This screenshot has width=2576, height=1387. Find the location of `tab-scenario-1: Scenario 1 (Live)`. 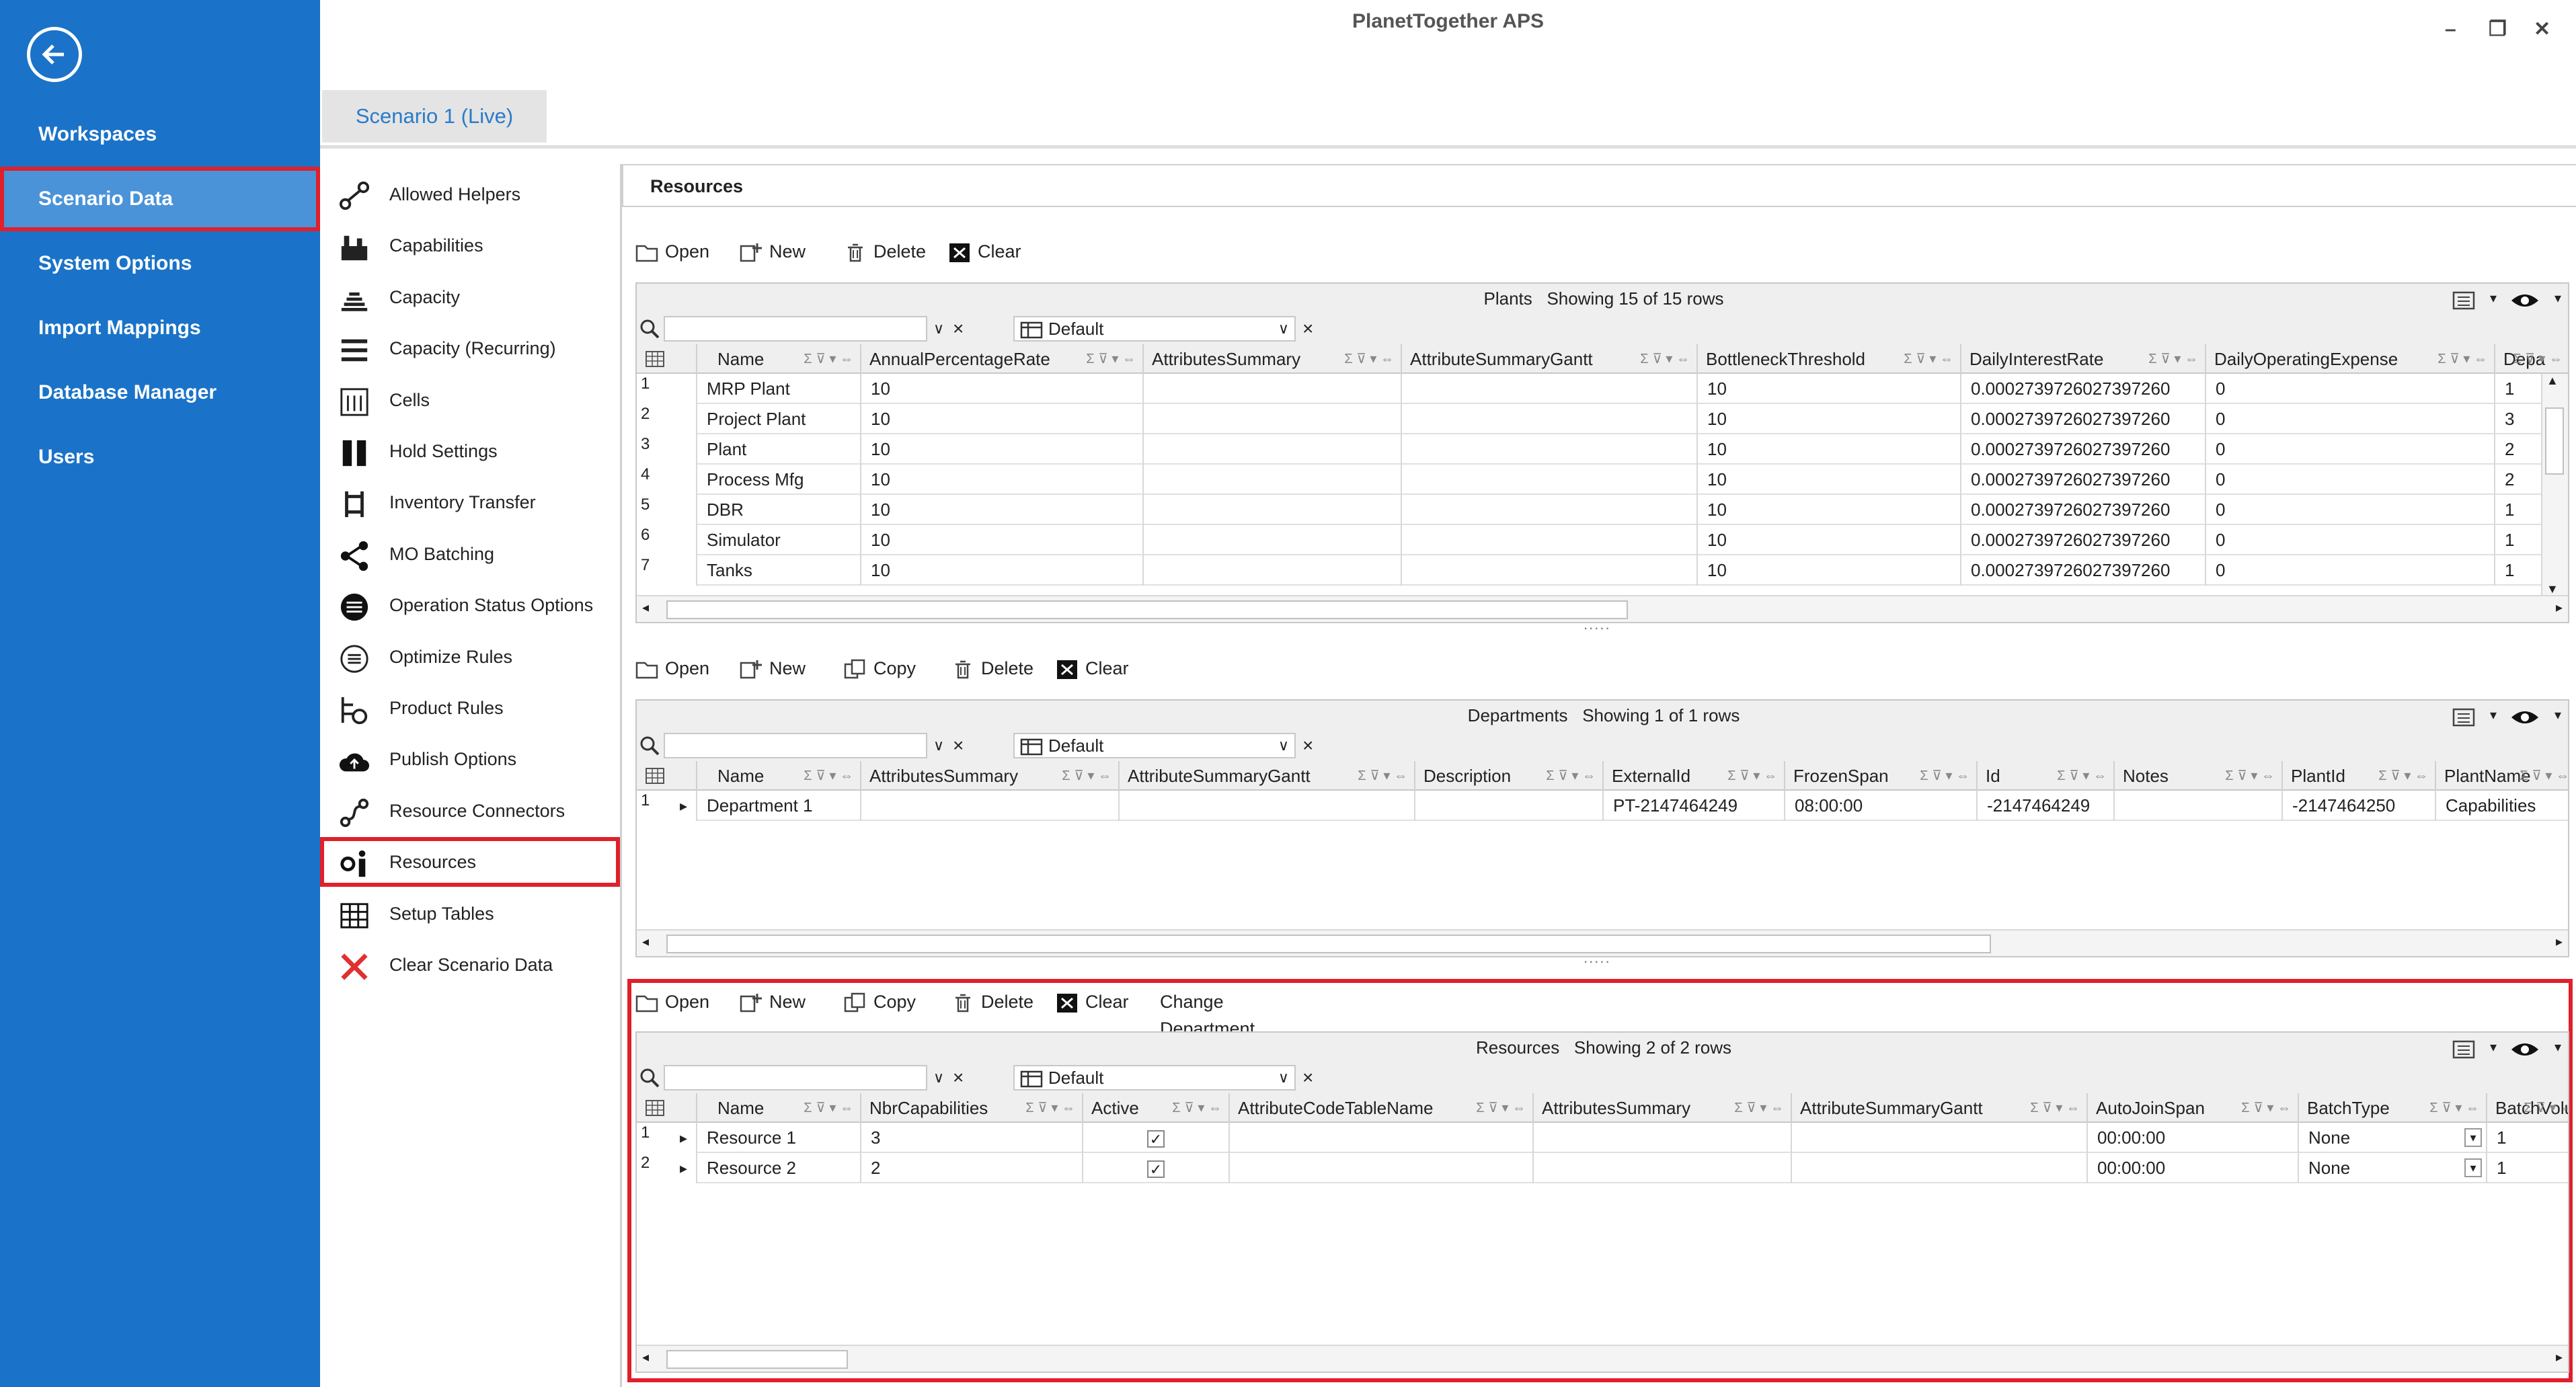

tab-scenario-1: Scenario 1 (Live) is located at coordinates (435, 116).